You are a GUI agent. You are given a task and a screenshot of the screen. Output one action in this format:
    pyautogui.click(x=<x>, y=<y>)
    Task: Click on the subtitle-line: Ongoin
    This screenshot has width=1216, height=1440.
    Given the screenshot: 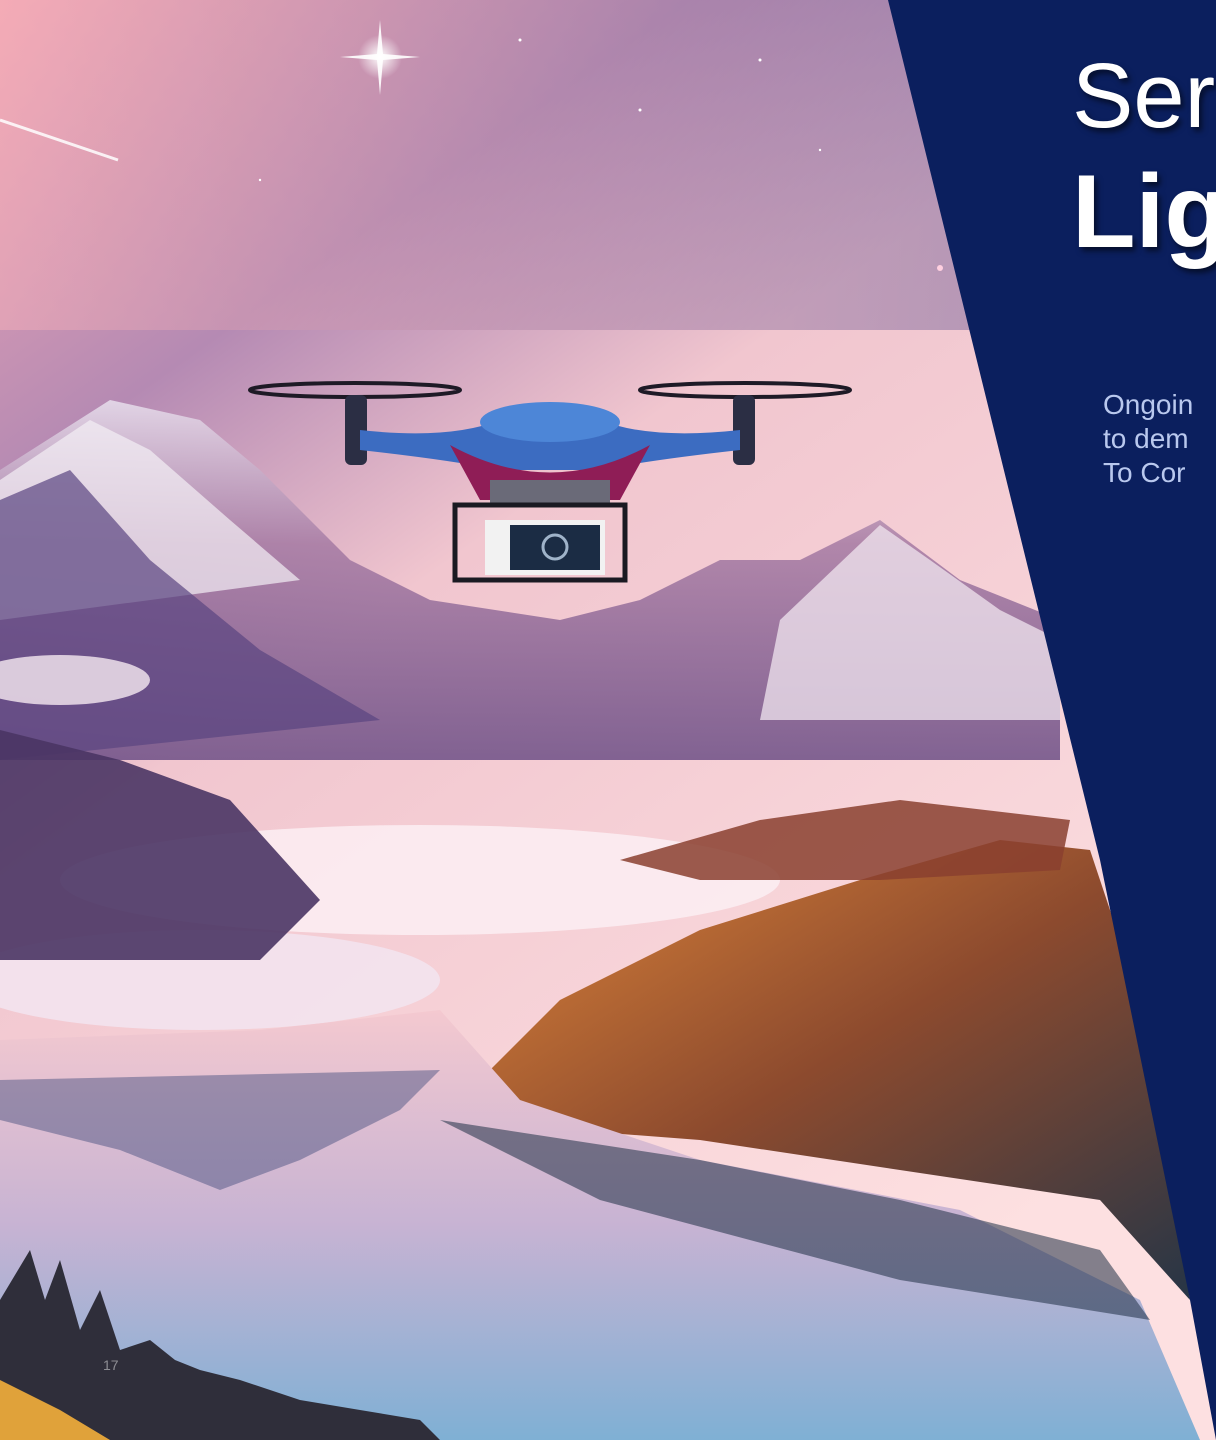 What is the action you would take?
    pyautogui.click(x=1148, y=404)
    